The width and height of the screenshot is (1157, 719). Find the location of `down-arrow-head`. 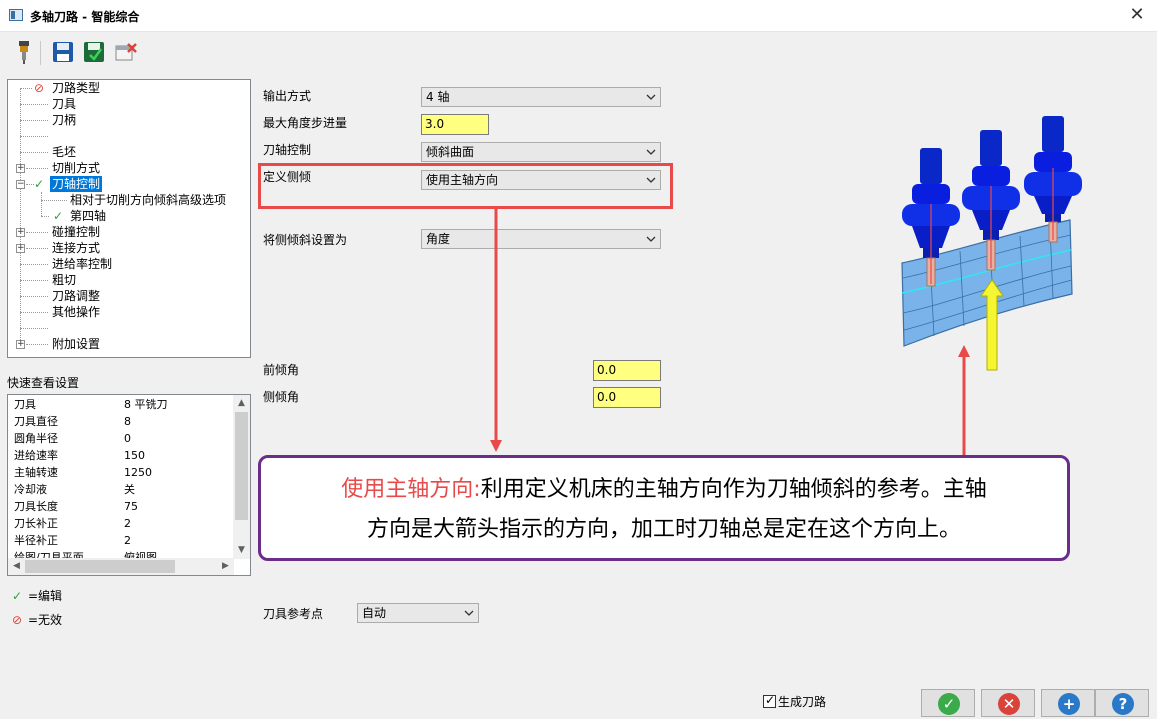

down-arrow-head is located at coordinates (496, 446).